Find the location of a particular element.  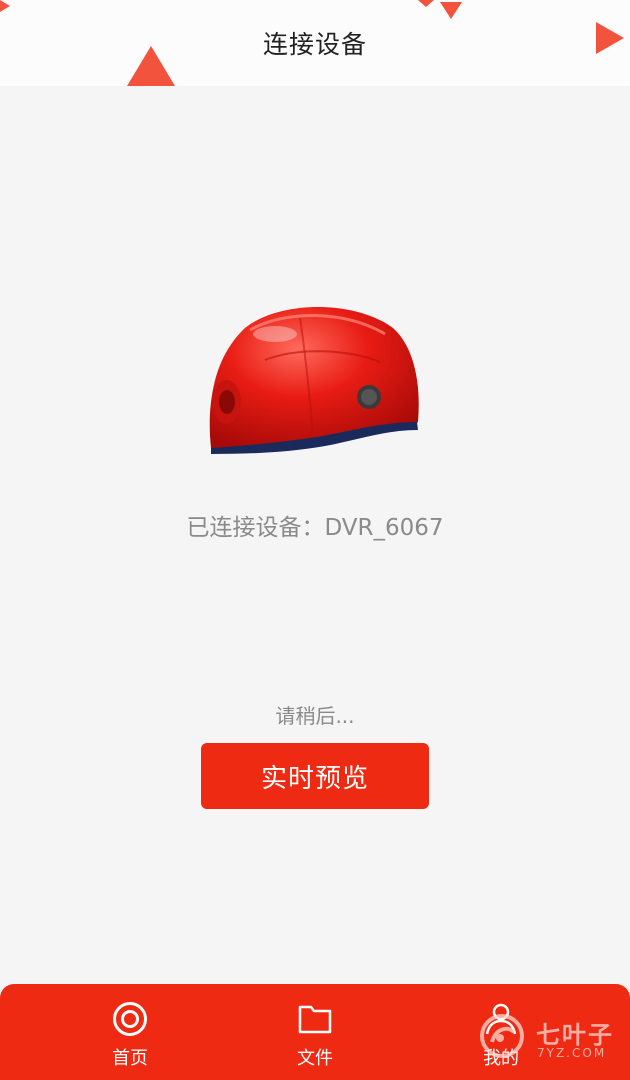

watermark-url: 7YZ.COM is located at coordinates (572, 1053).